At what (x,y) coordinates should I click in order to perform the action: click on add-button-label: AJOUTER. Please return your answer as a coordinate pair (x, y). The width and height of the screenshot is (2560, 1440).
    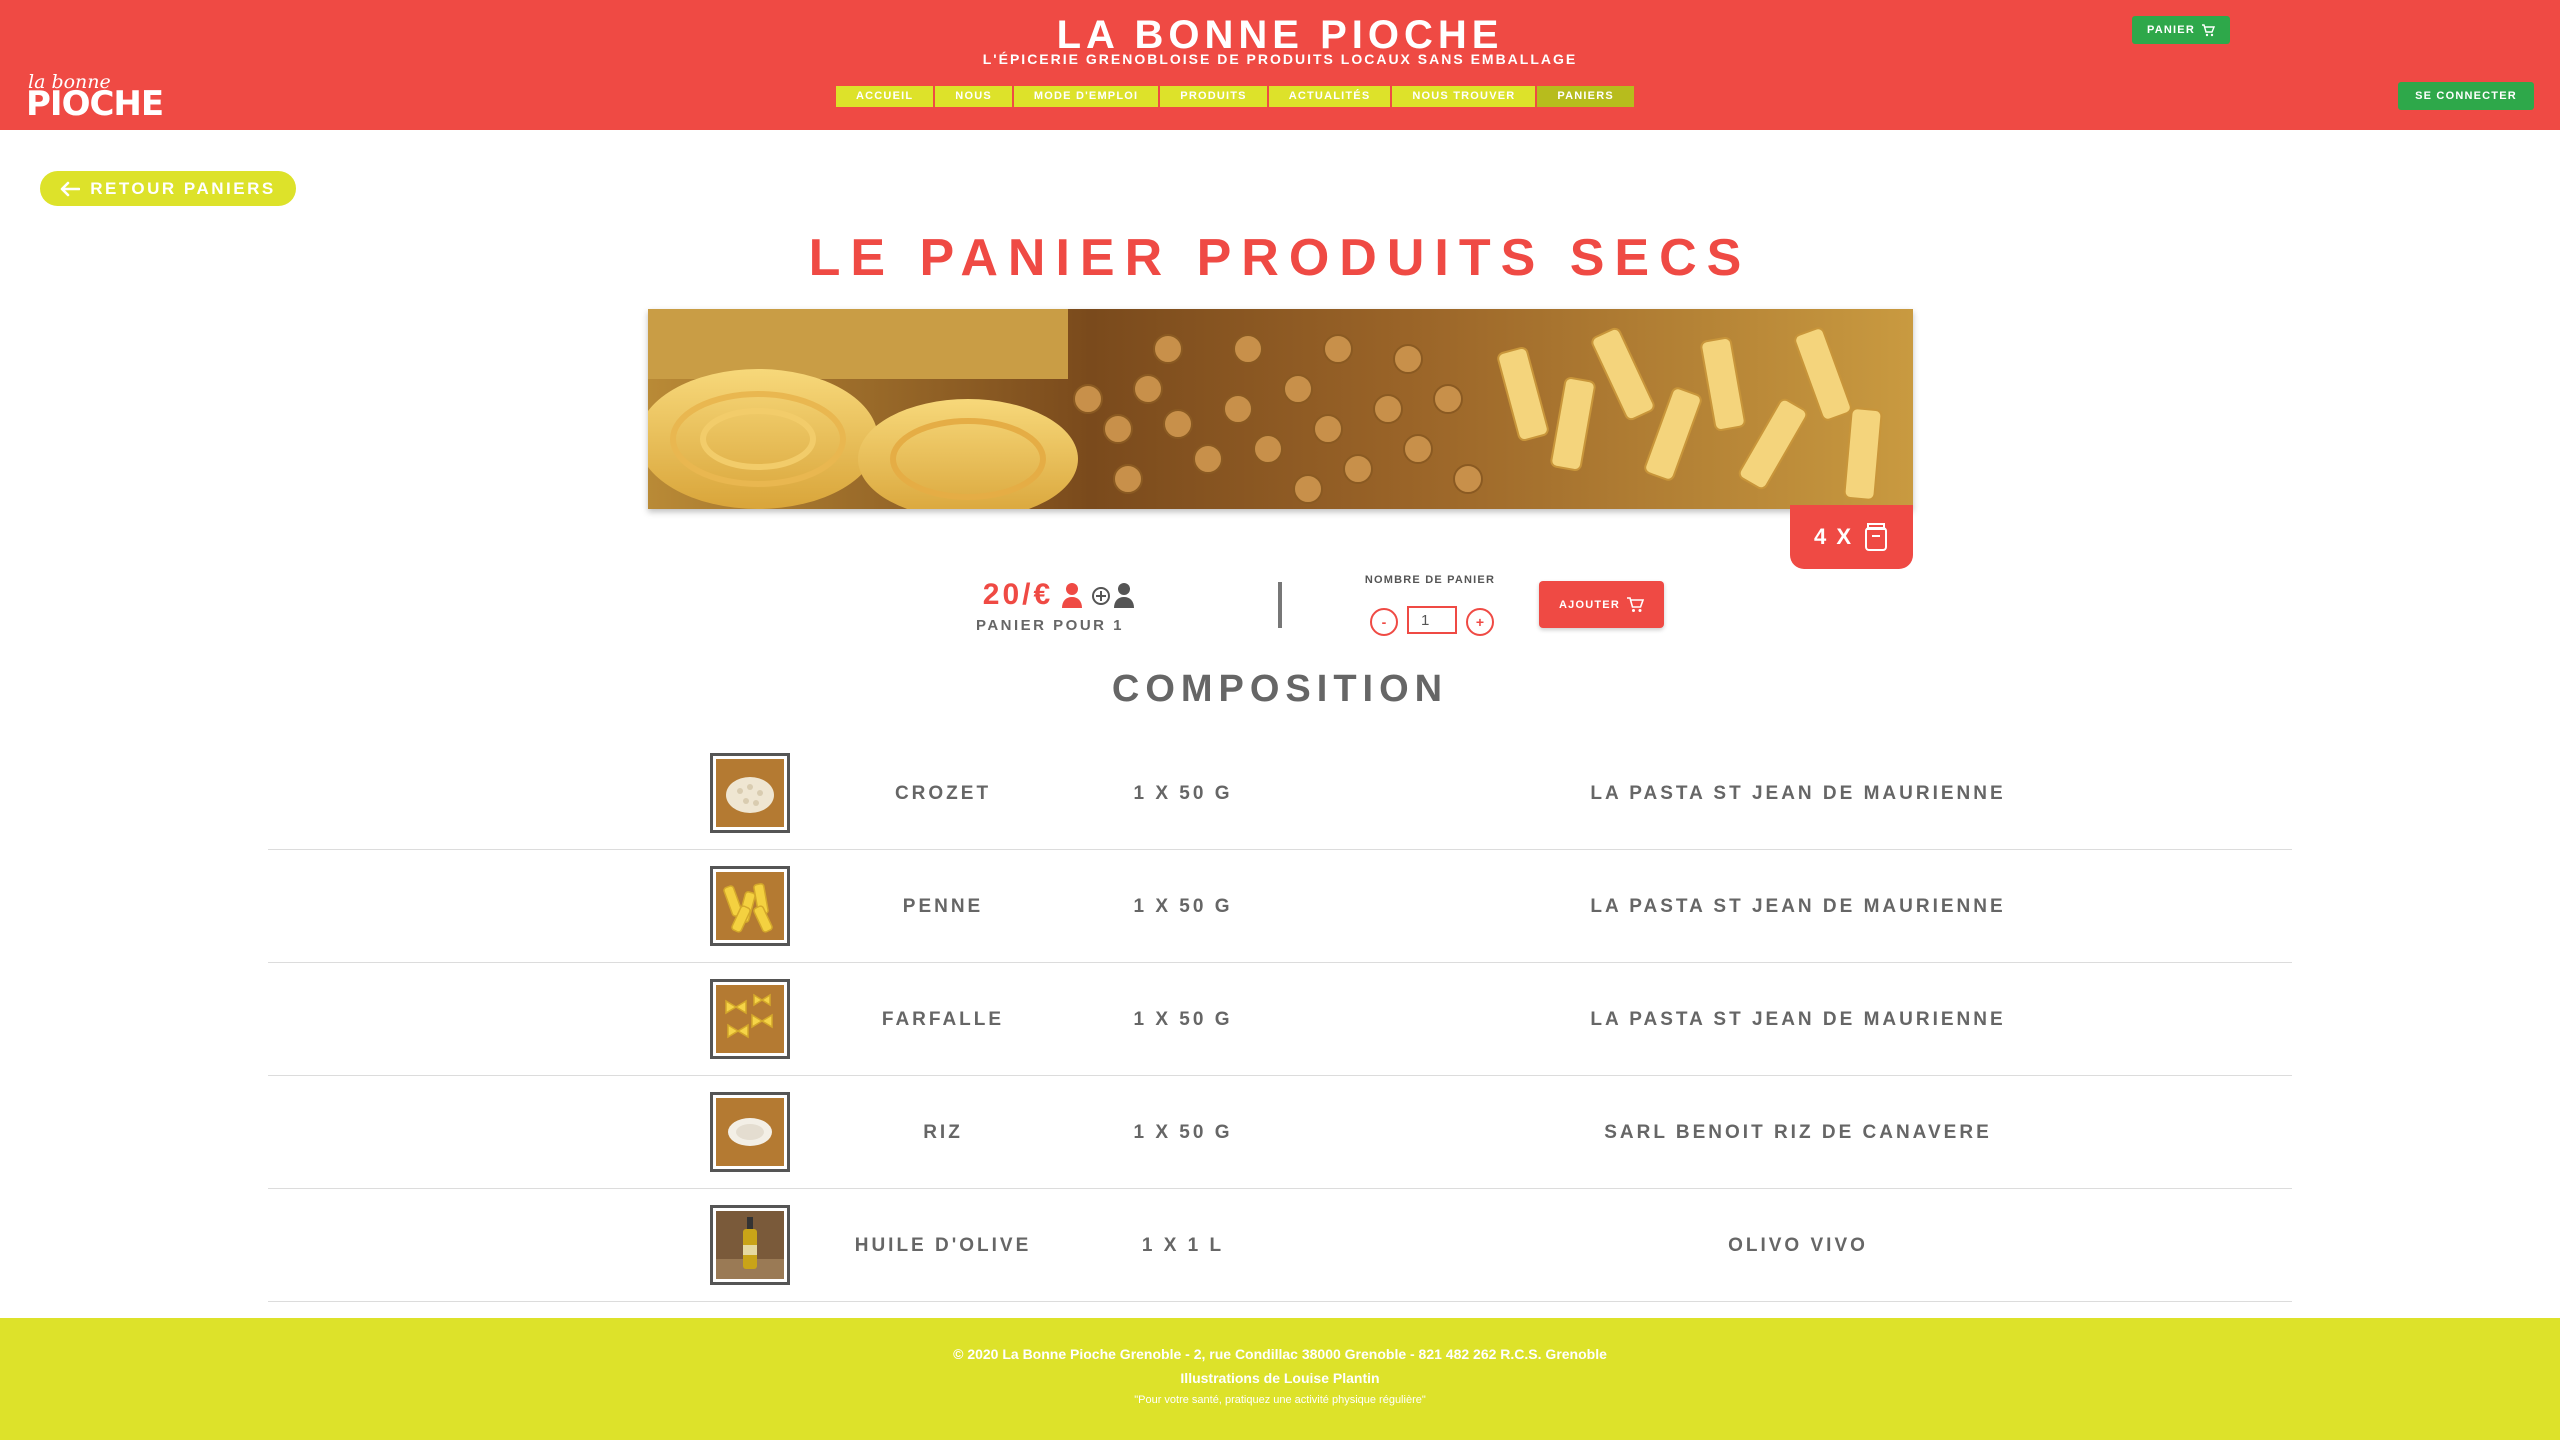
    Looking at the image, I should click on (1589, 604).